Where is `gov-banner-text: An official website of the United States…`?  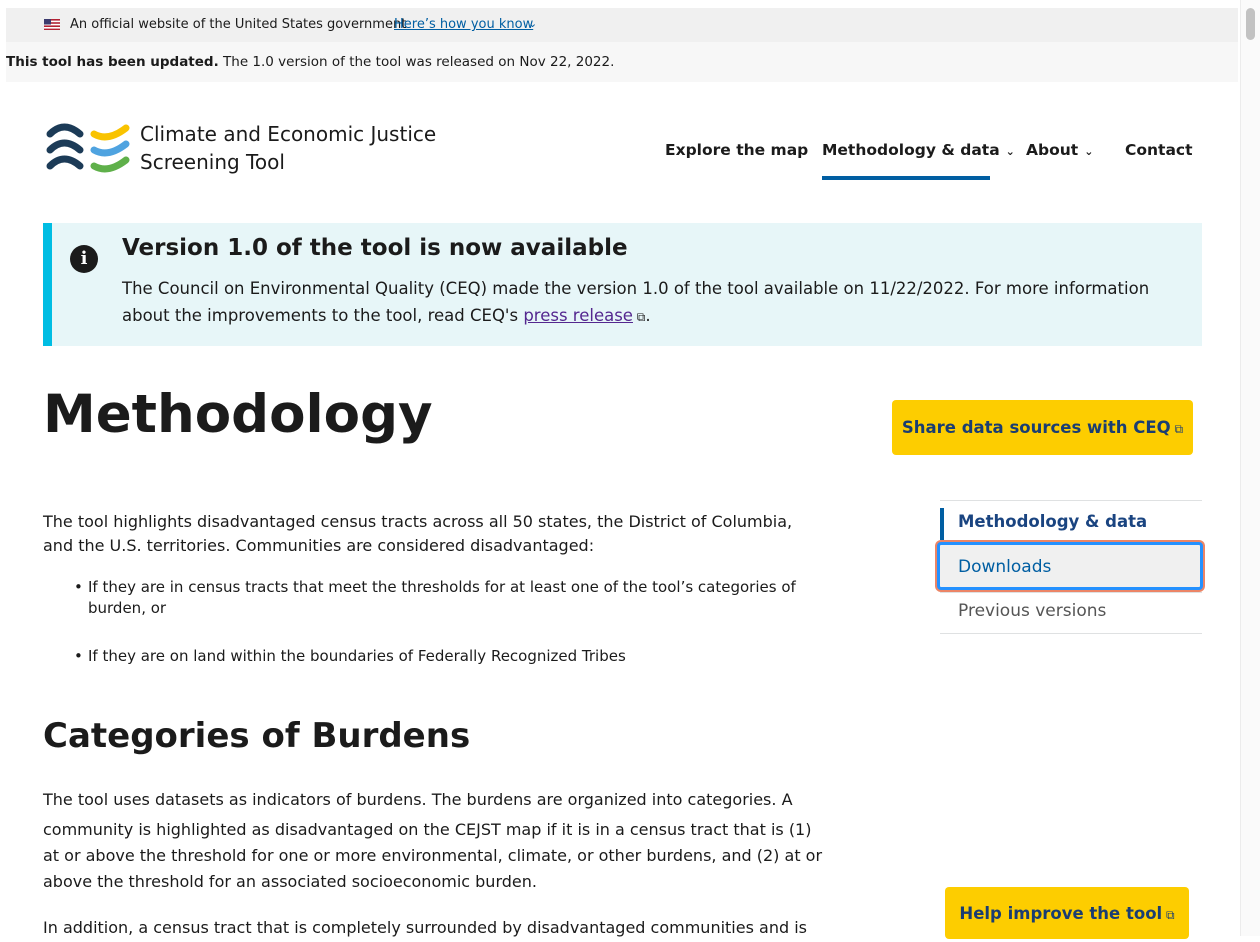 gov-banner-text: An official website of the United States… is located at coordinates (238, 24).